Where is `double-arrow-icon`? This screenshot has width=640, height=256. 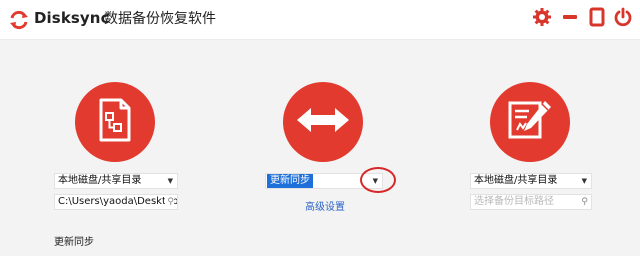
double-arrow-icon is located at coordinates (323, 122).